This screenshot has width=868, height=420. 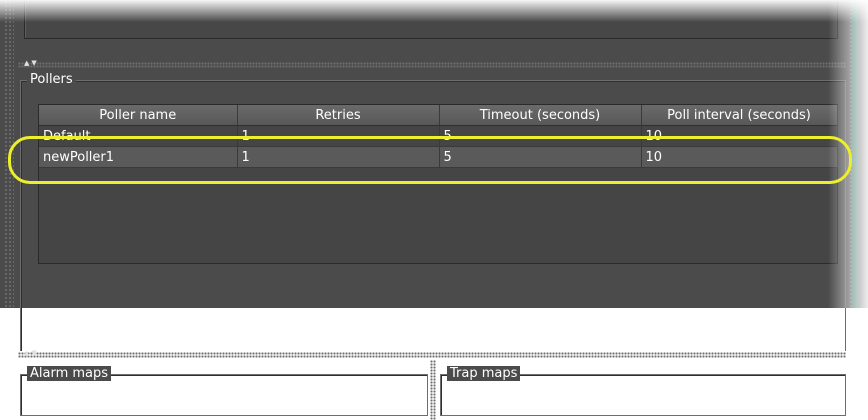 I want to click on trap-maps-group: Trap maps, so click(x=643, y=391).